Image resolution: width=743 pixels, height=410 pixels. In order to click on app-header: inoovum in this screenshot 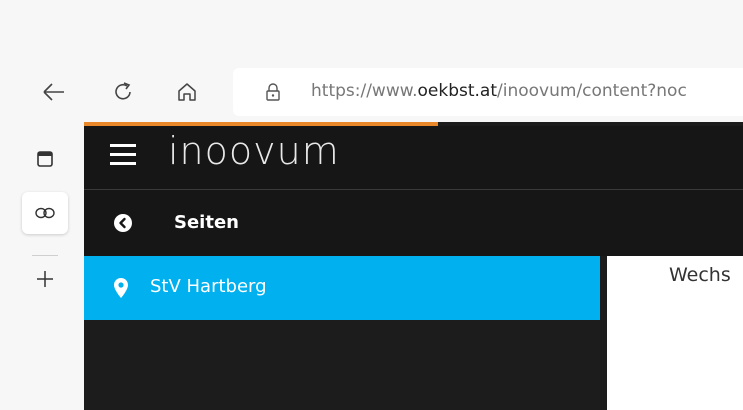, I will do `click(413, 158)`.